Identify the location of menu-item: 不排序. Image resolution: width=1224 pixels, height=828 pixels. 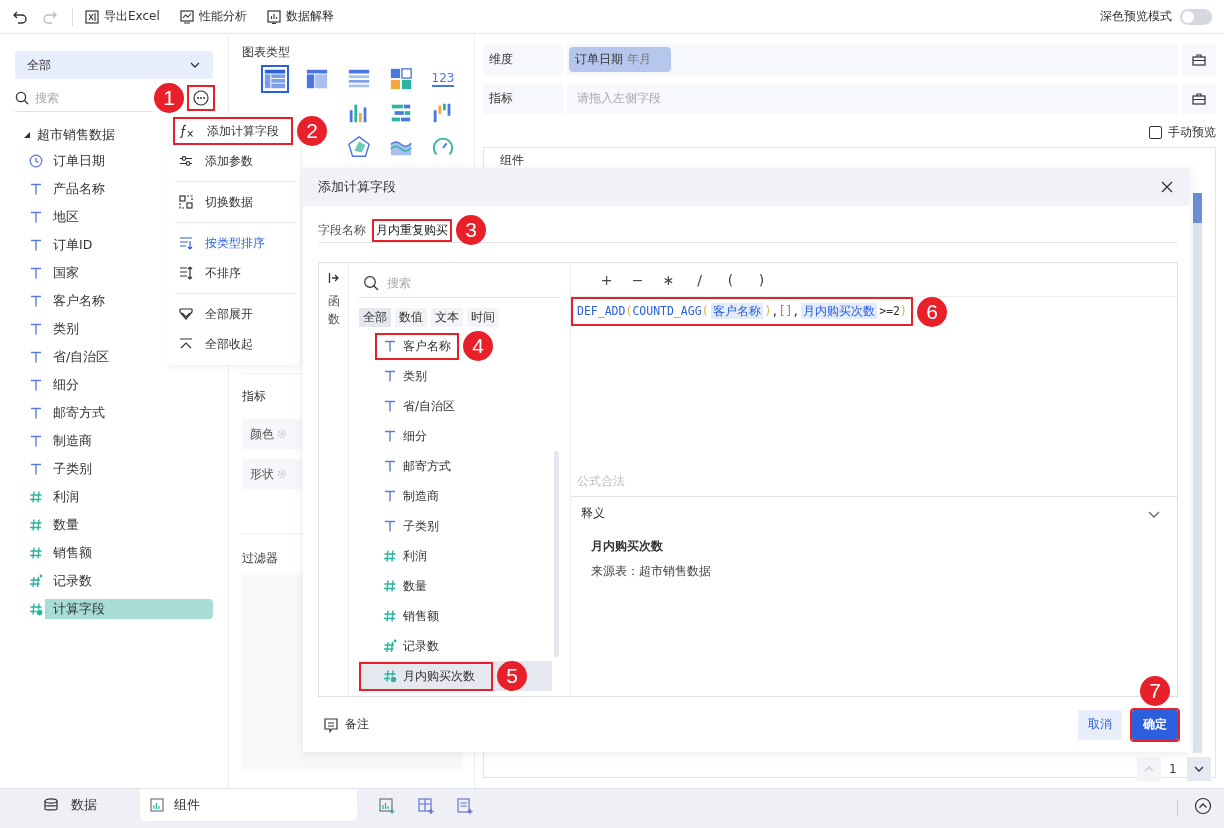
(214, 273).